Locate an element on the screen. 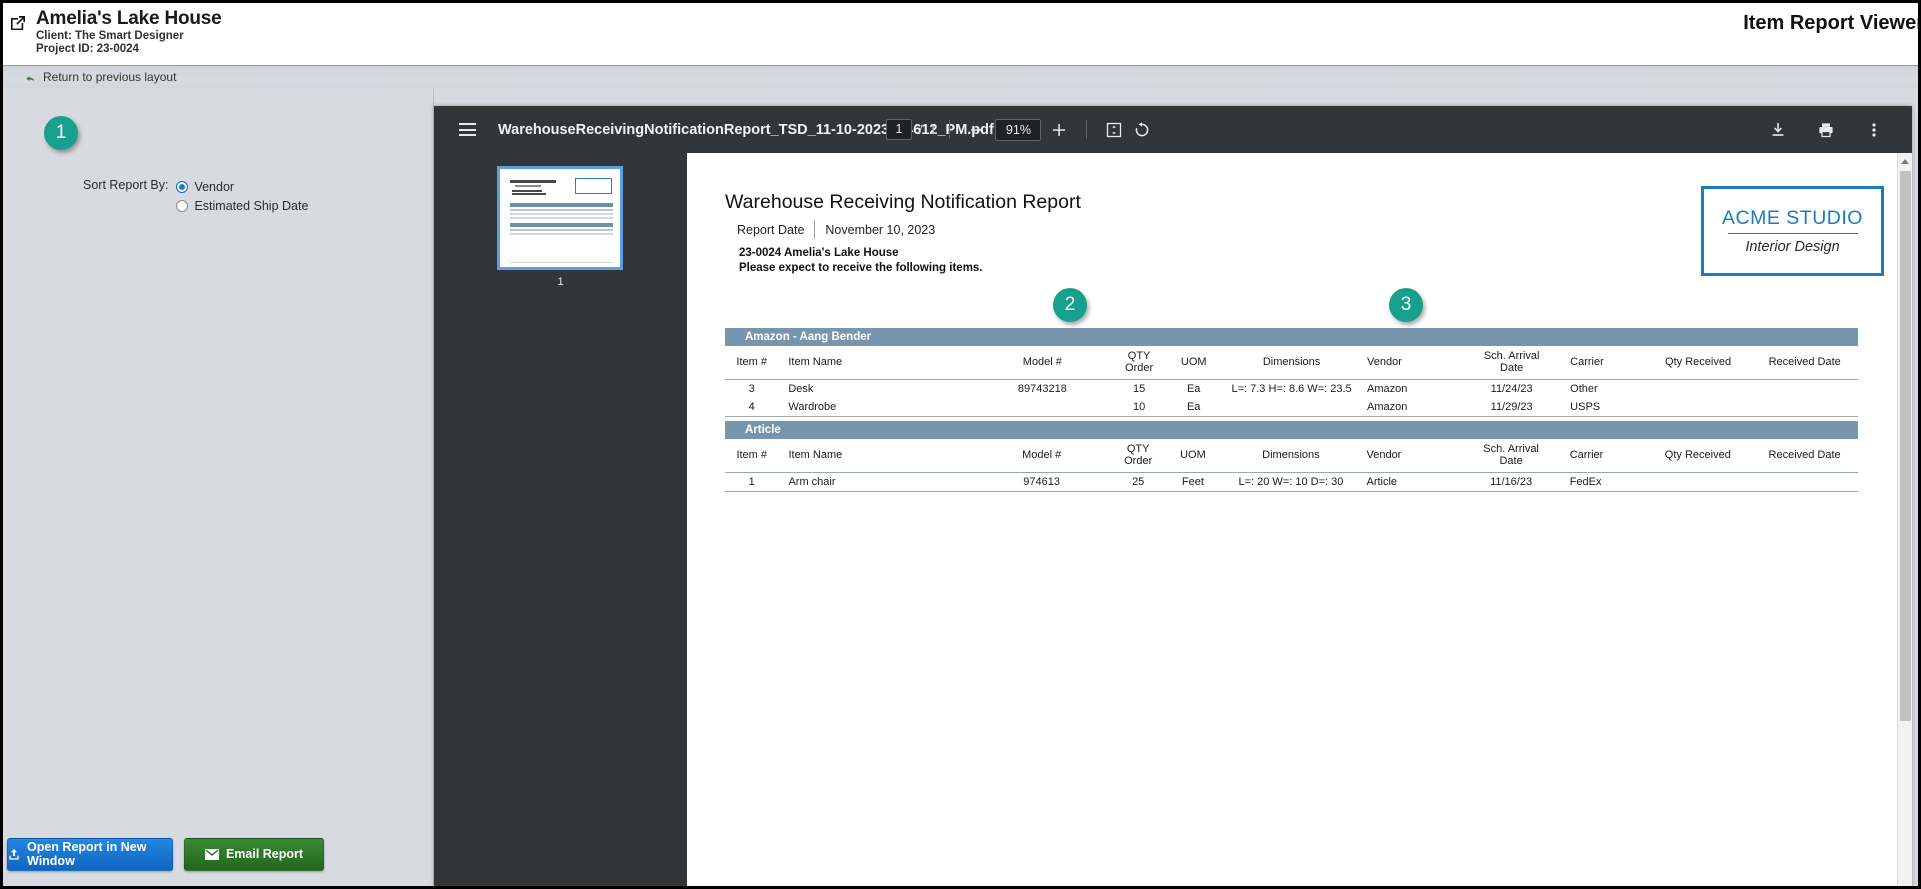 This screenshot has height=889, width=1921. section-header-title: Article is located at coordinates (1291, 430).